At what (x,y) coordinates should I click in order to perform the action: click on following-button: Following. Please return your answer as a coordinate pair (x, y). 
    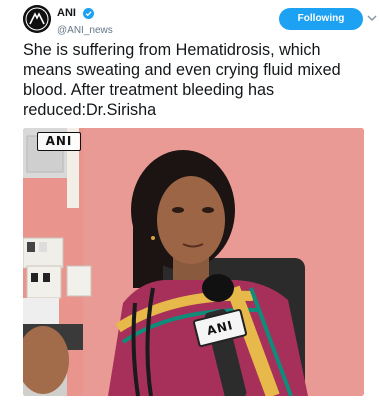
    Looking at the image, I should click on (321, 19).